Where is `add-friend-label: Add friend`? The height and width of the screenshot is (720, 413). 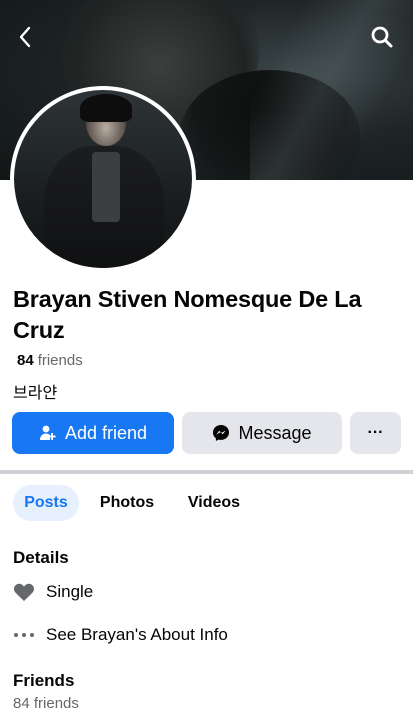
add-friend-label: Add friend is located at coordinates (106, 432).